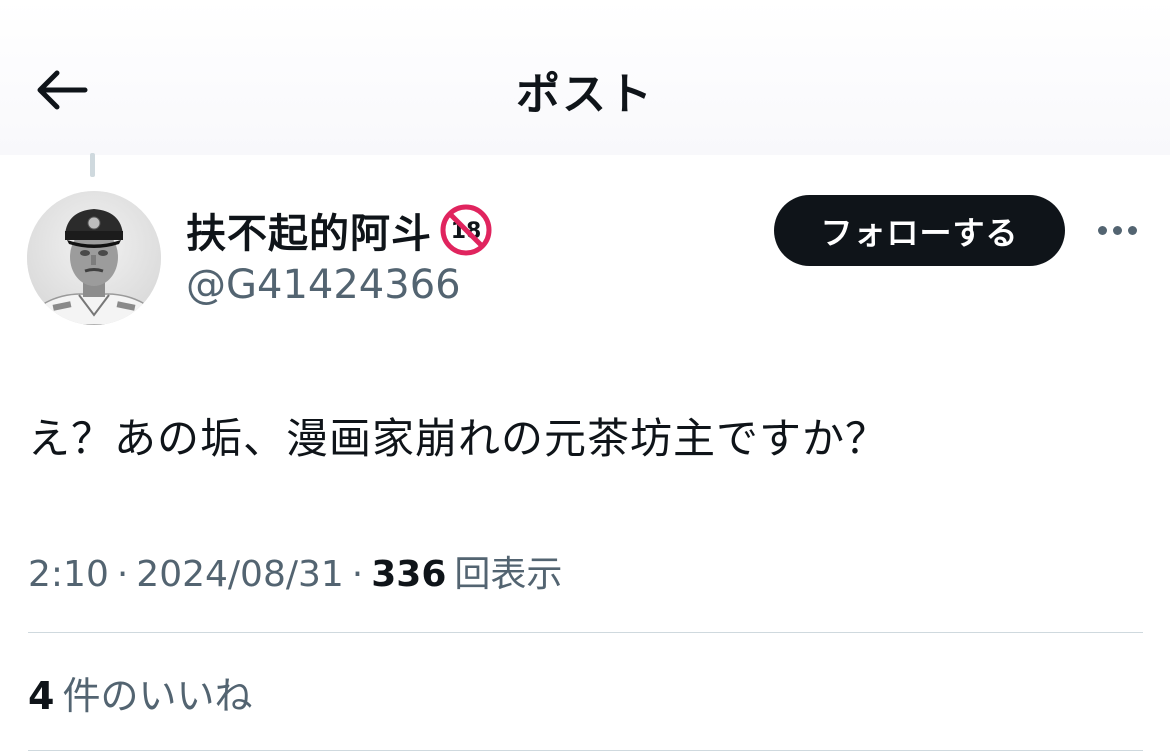 This screenshot has height=756, width=1170. What do you see at coordinates (409, 574) in the screenshot?
I see `views-count: 336` at bounding box center [409, 574].